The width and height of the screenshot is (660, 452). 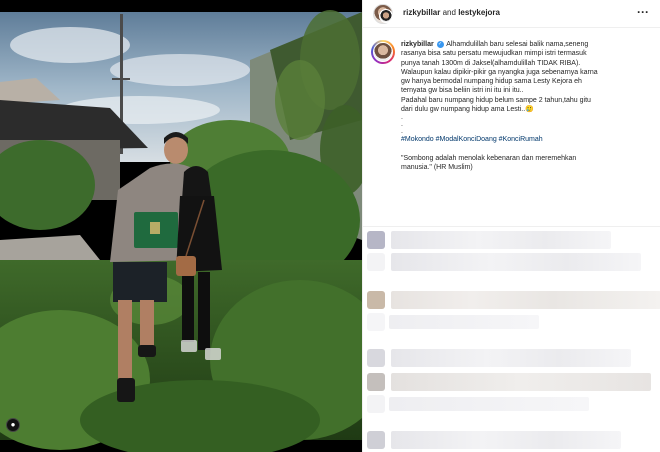 I want to click on verified-badge-icon: ✓, so click(x=440, y=44).